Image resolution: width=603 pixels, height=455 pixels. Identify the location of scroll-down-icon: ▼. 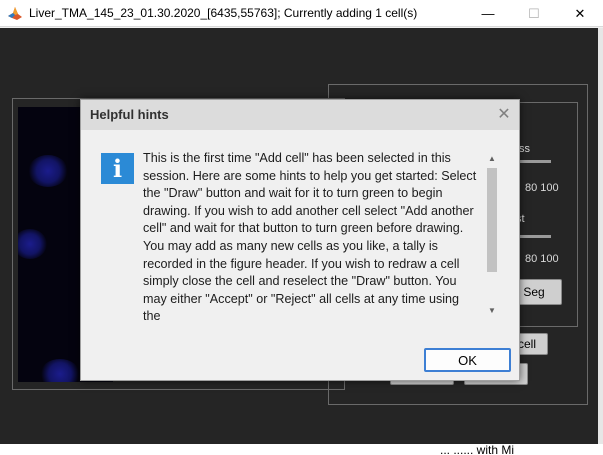
(492, 310).